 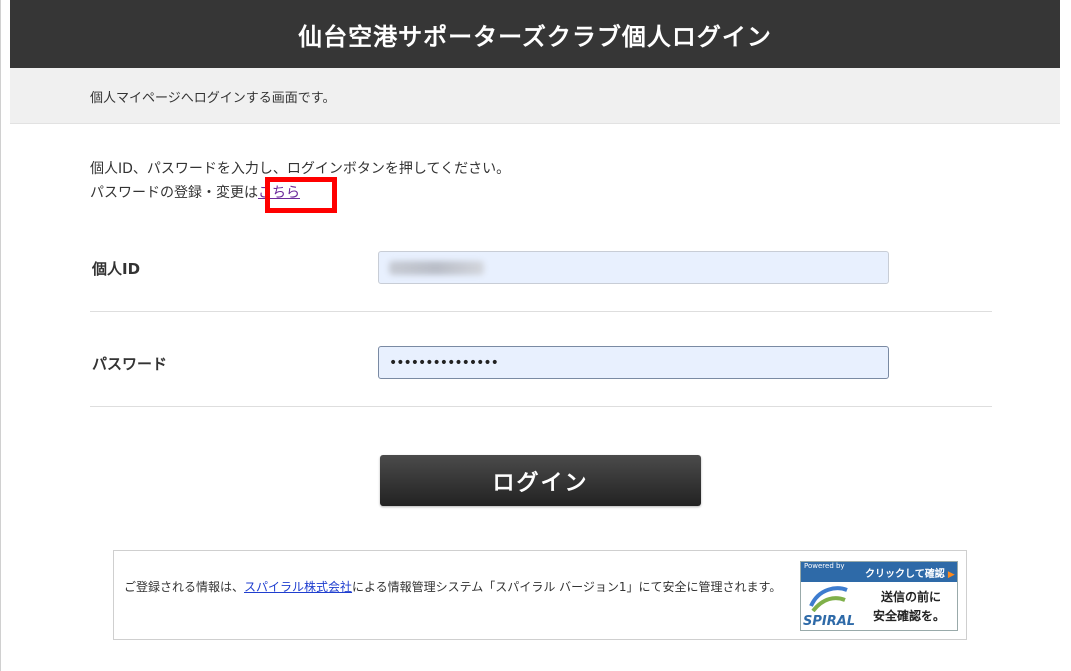 I want to click on instruction-text: 個人ID、パスワードを入力し、ログインボタンを押してください。, so click(x=300, y=169).